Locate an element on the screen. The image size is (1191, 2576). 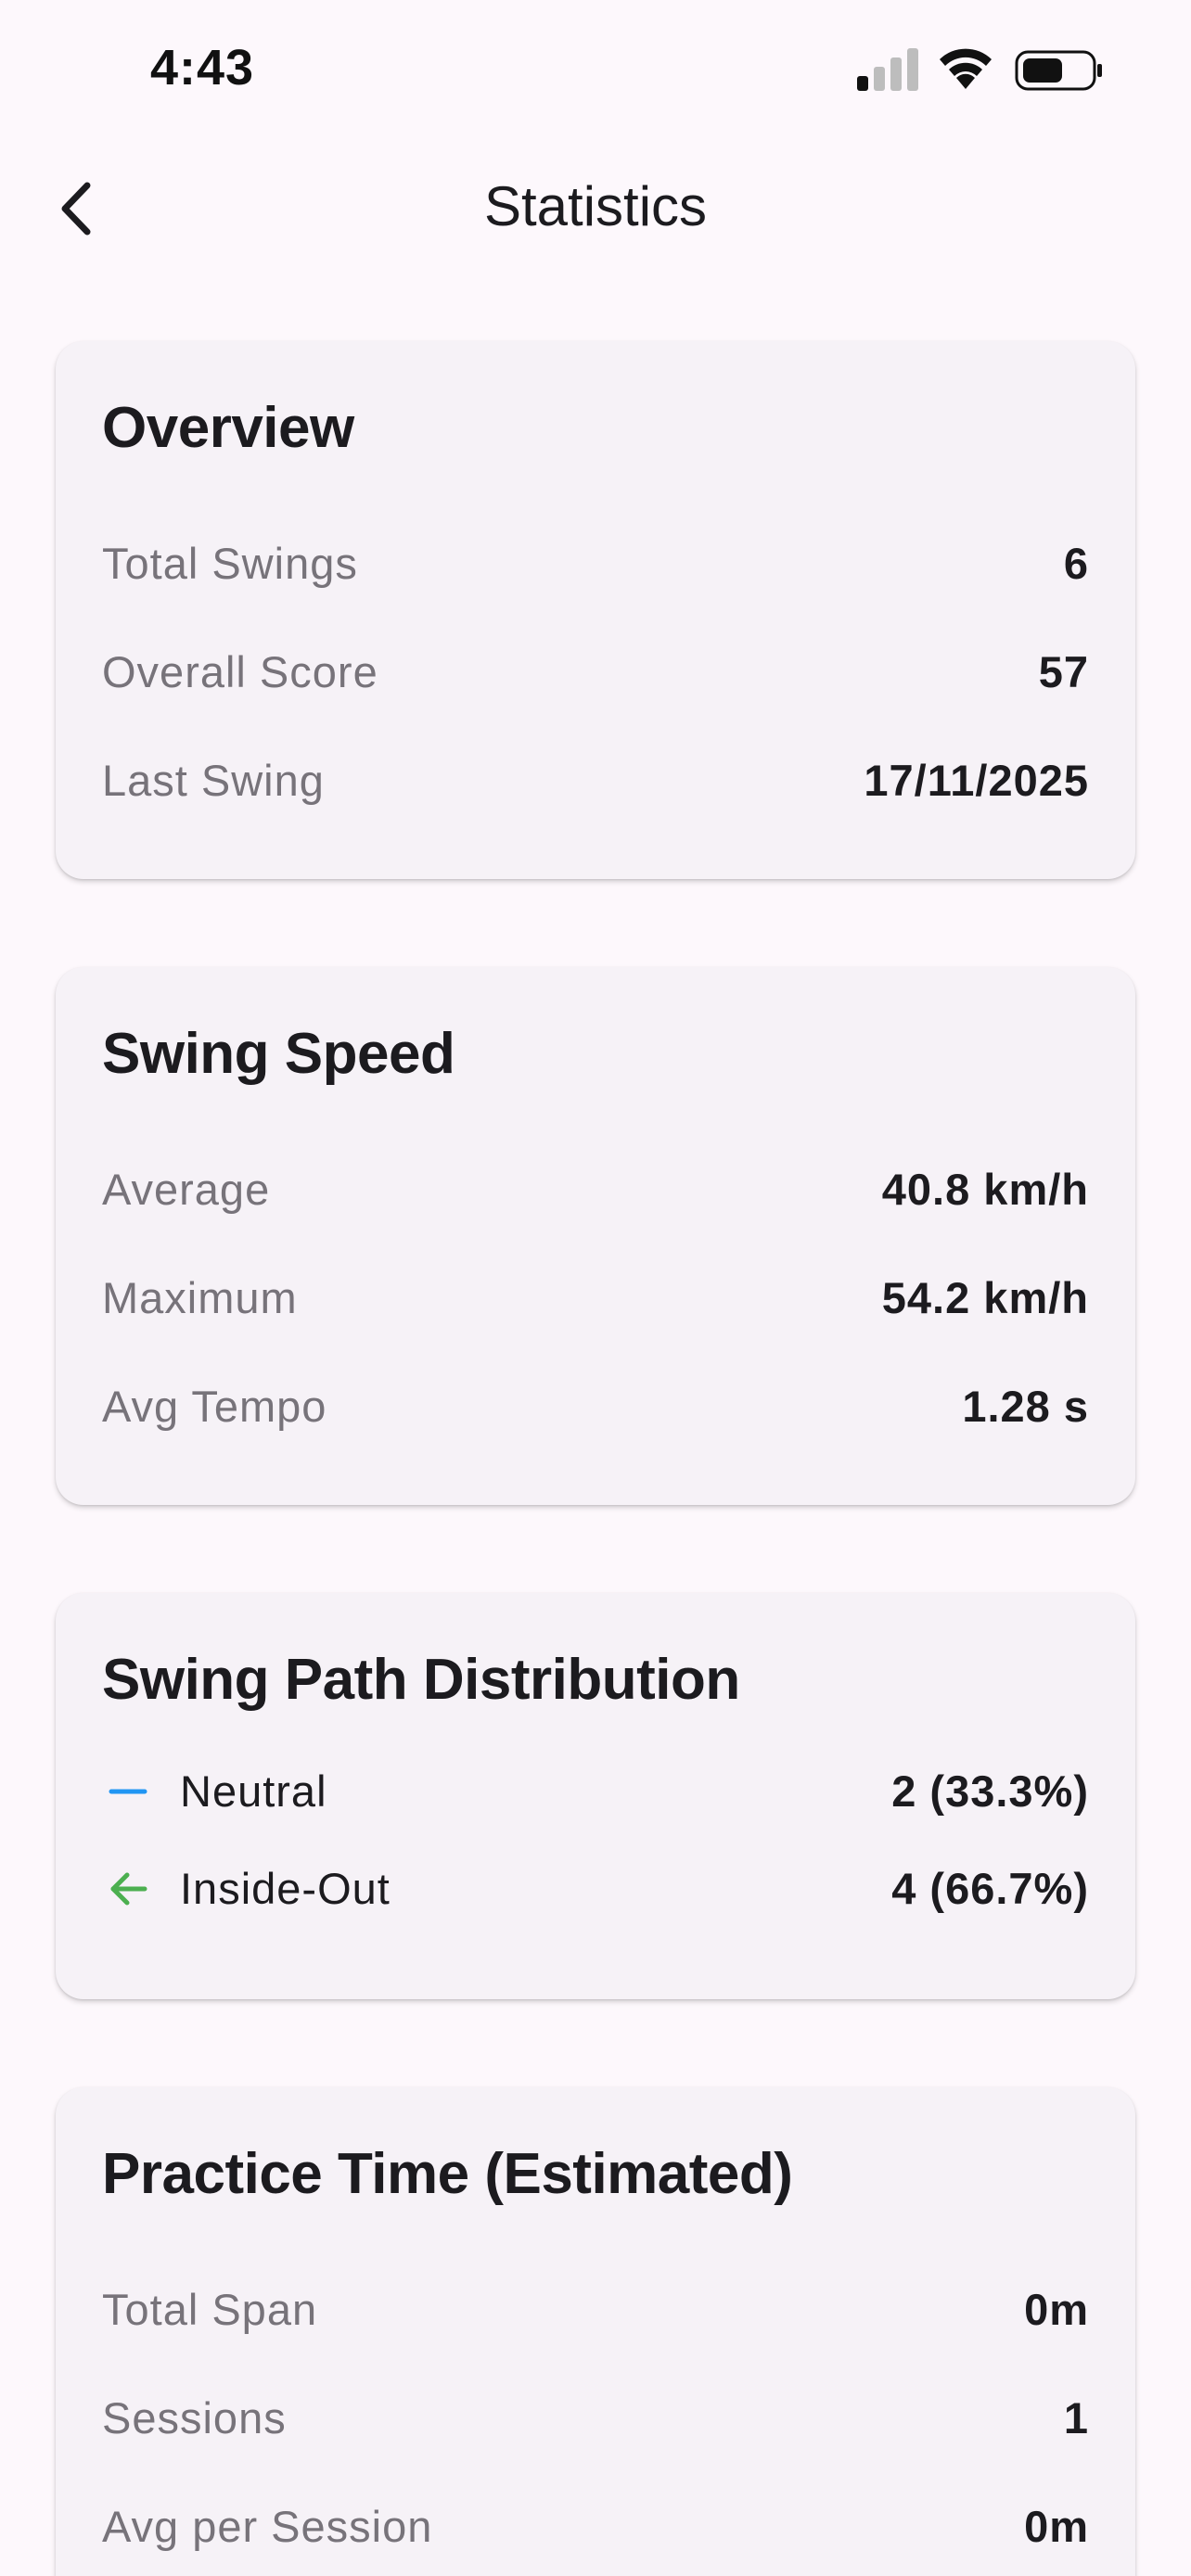
stat-value: 17/11/2025 is located at coordinates (977, 780).